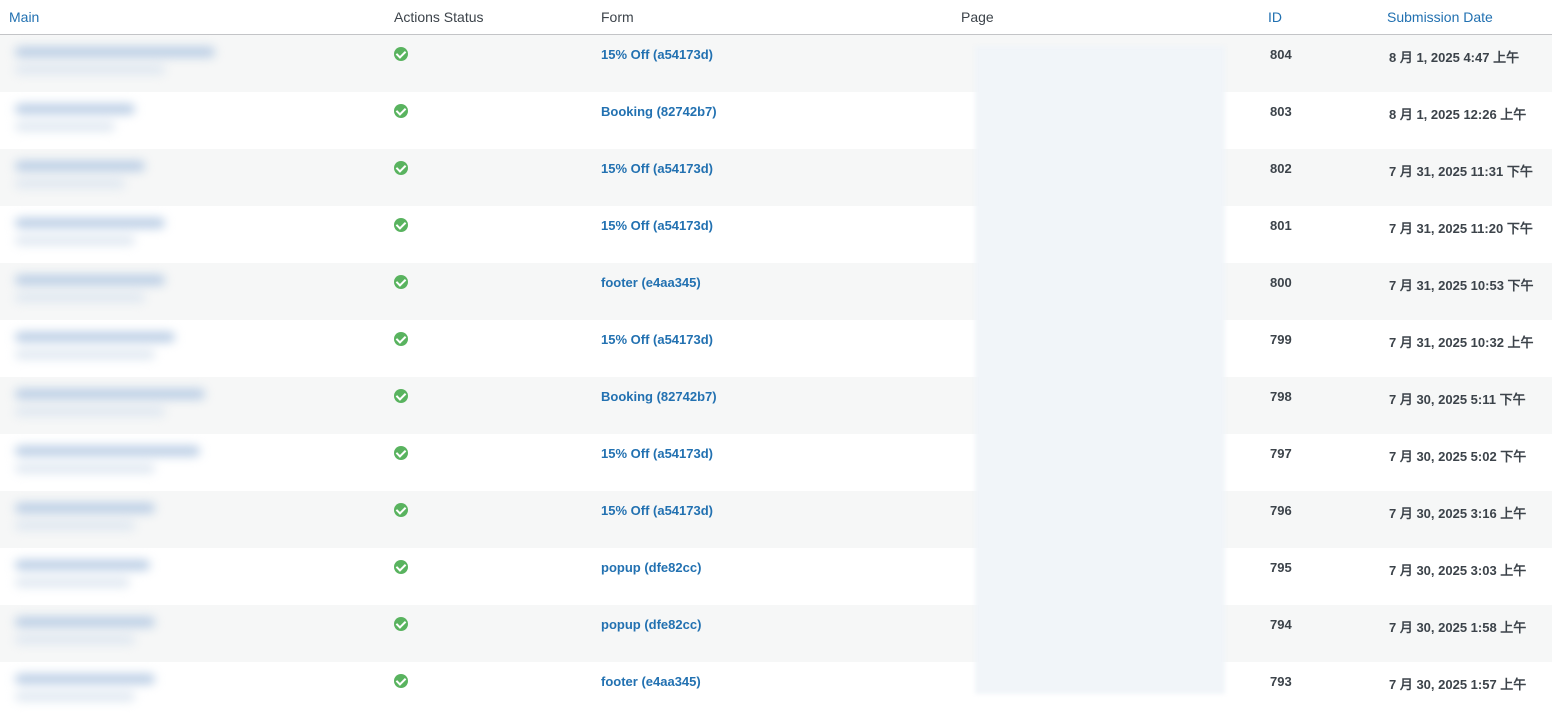  I want to click on redacted-page-overlay, so click(1100, 370).